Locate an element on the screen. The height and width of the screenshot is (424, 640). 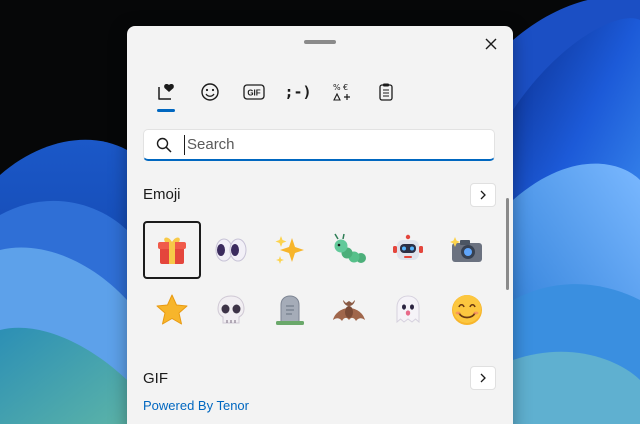
emoji-sparkles is located at coordinates (290, 250).